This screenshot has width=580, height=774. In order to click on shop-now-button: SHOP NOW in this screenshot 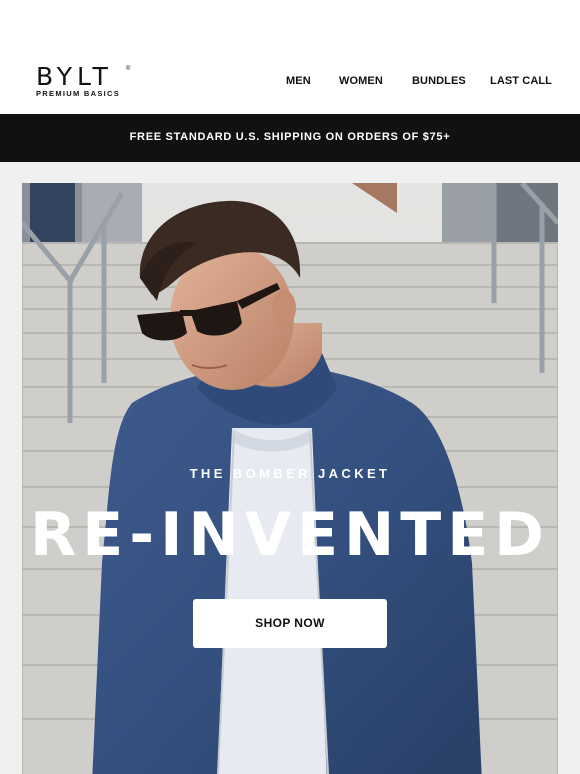, I will do `click(290, 623)`.